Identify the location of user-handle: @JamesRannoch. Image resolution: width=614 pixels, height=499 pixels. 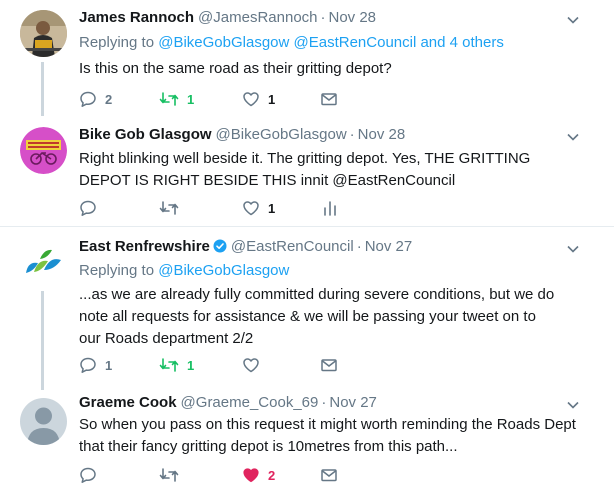
(257, 17).